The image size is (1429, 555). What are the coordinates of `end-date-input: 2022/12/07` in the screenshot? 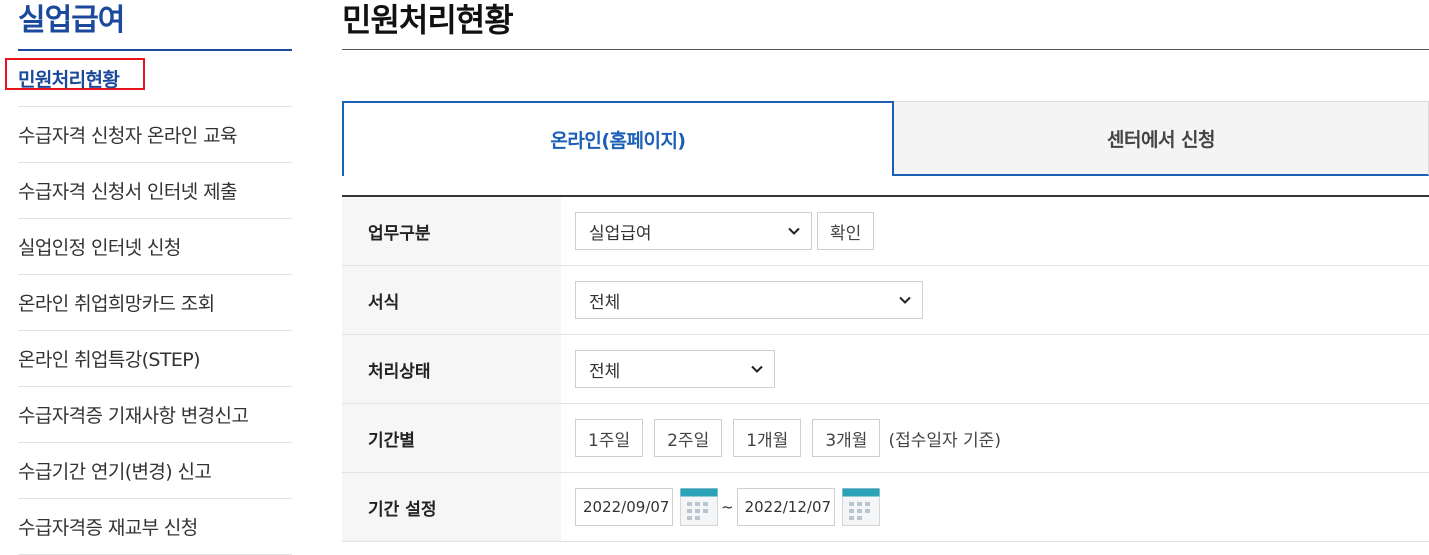 It's located at (785, 507).